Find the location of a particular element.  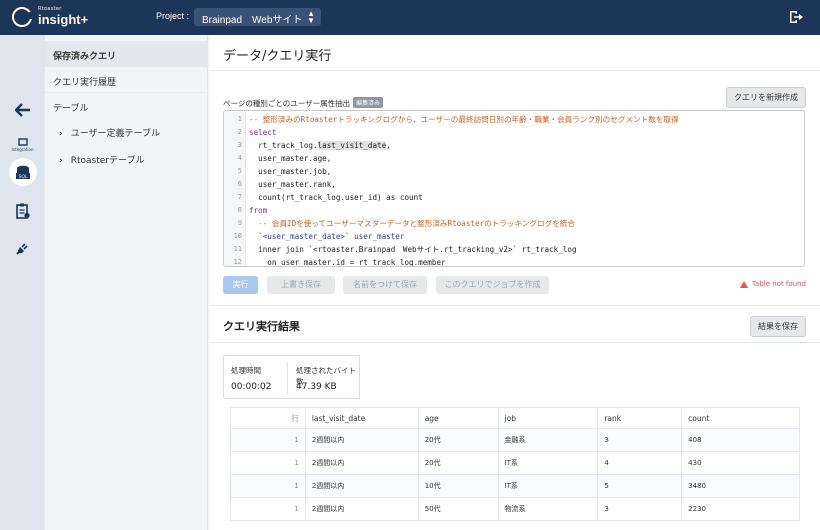

logout-icon is located at coordinates (796, 17).